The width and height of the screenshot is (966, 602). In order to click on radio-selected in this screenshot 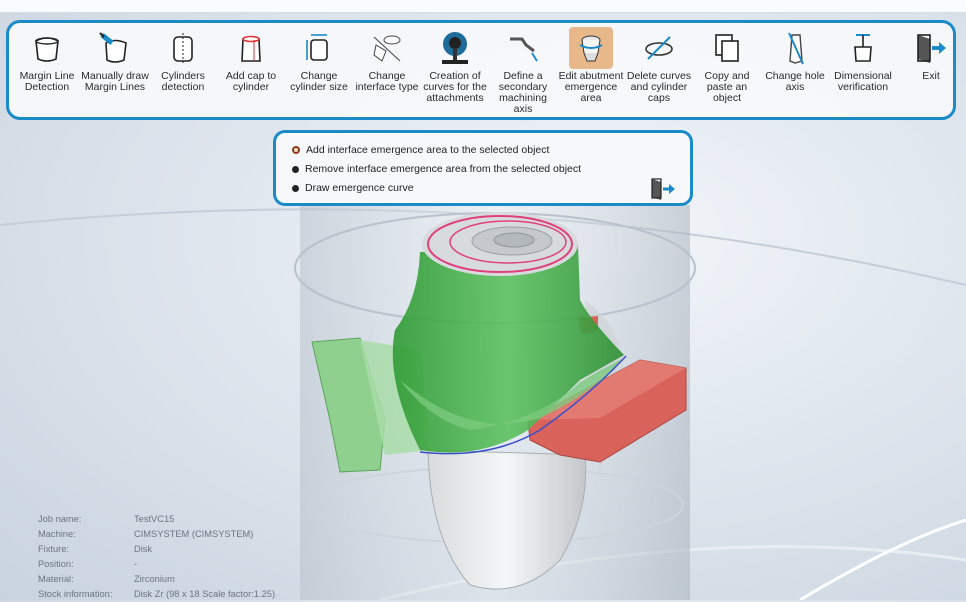, I will do `click(296, 150)`.